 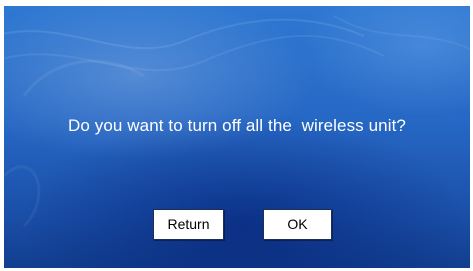 I want to click on return-button: Return, so click(x=188, y=224).